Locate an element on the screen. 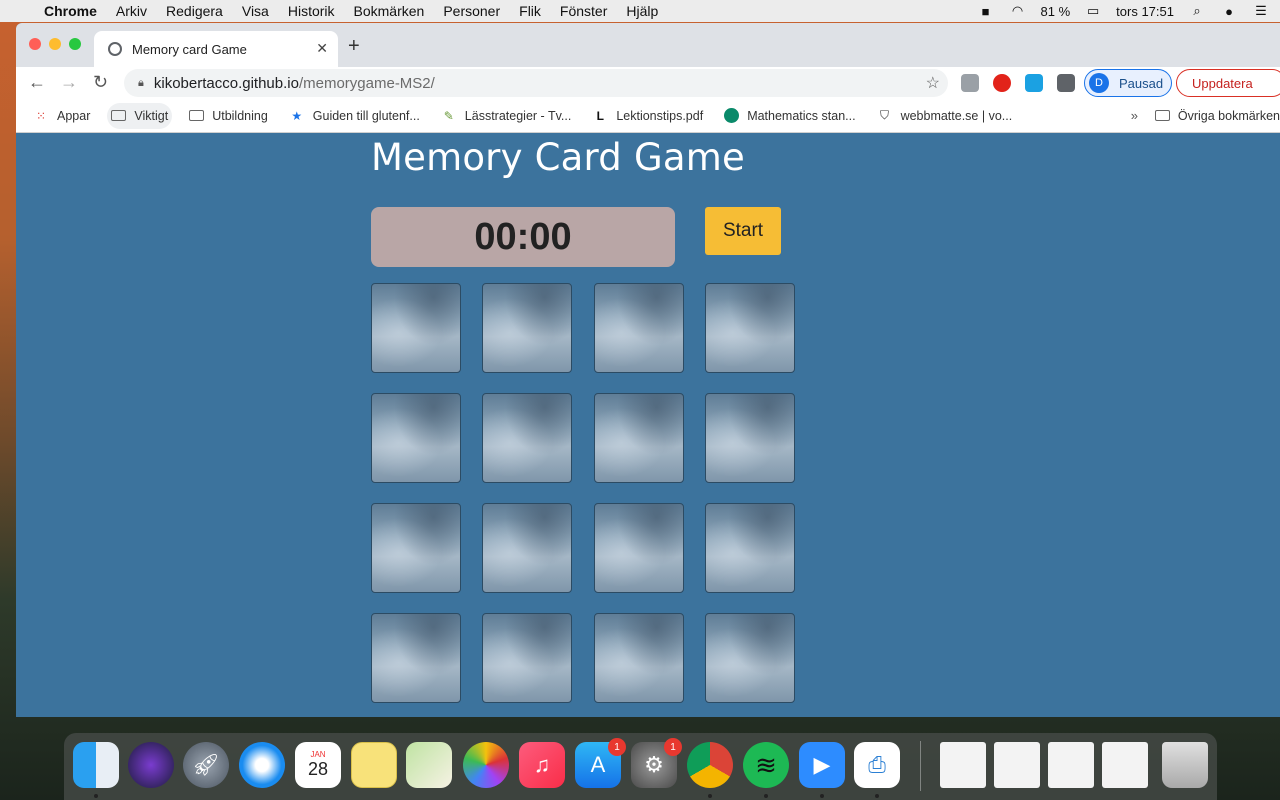 The image size is (1280, 800). menu-arkiv: Arkiv is located at coordinates (131, 11).